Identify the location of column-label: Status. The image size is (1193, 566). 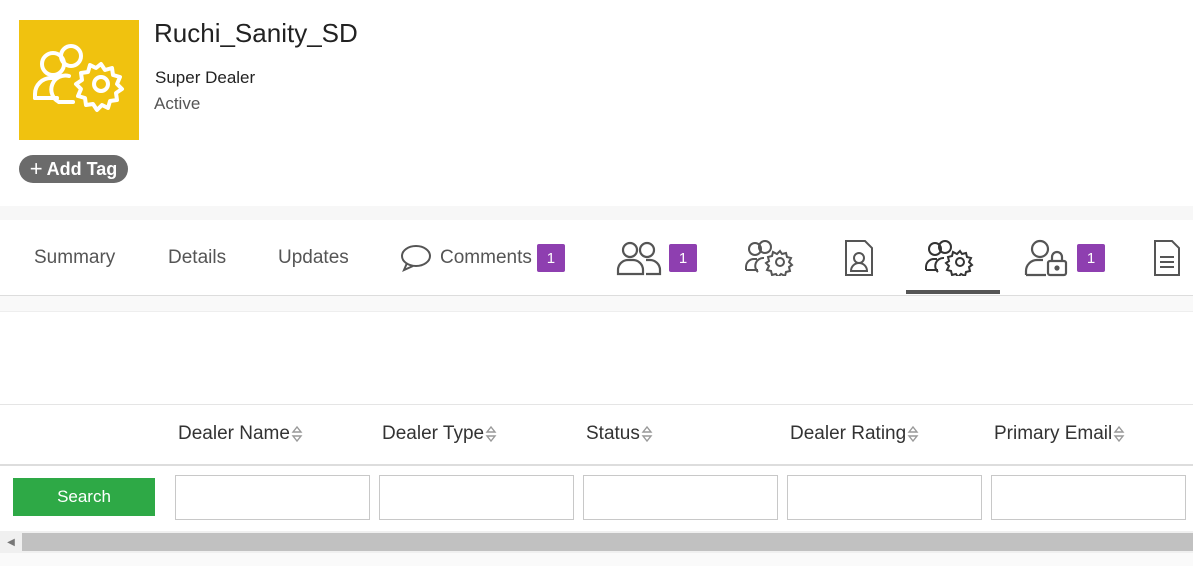
(613, 433).